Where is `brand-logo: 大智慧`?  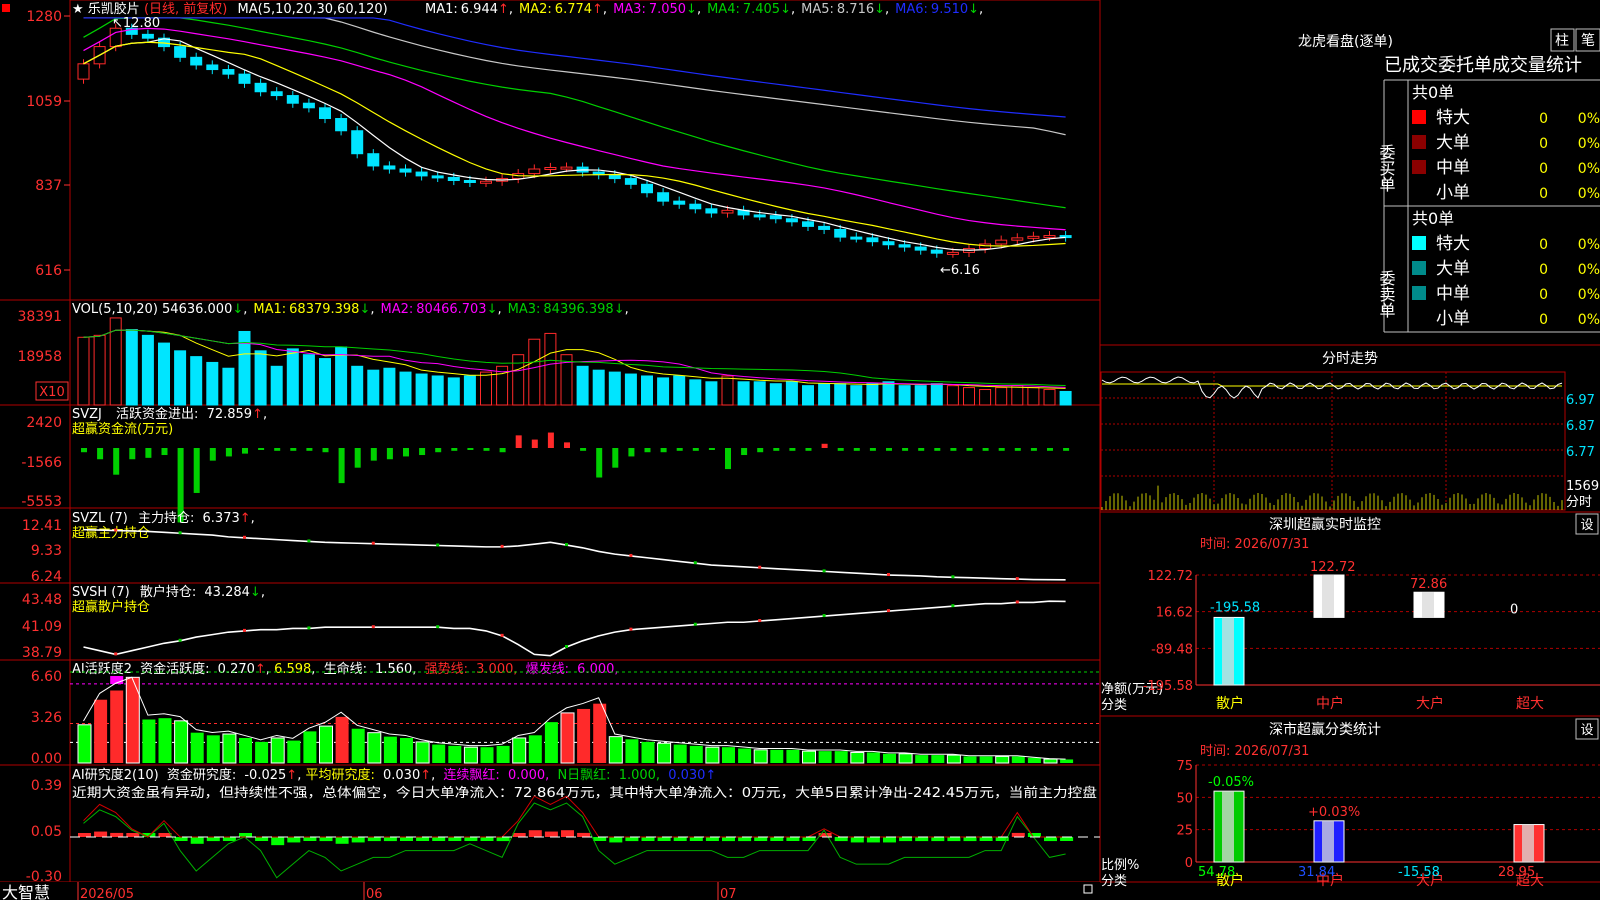
brand-logo: 大智慧 is located at coordinates (26, 891).